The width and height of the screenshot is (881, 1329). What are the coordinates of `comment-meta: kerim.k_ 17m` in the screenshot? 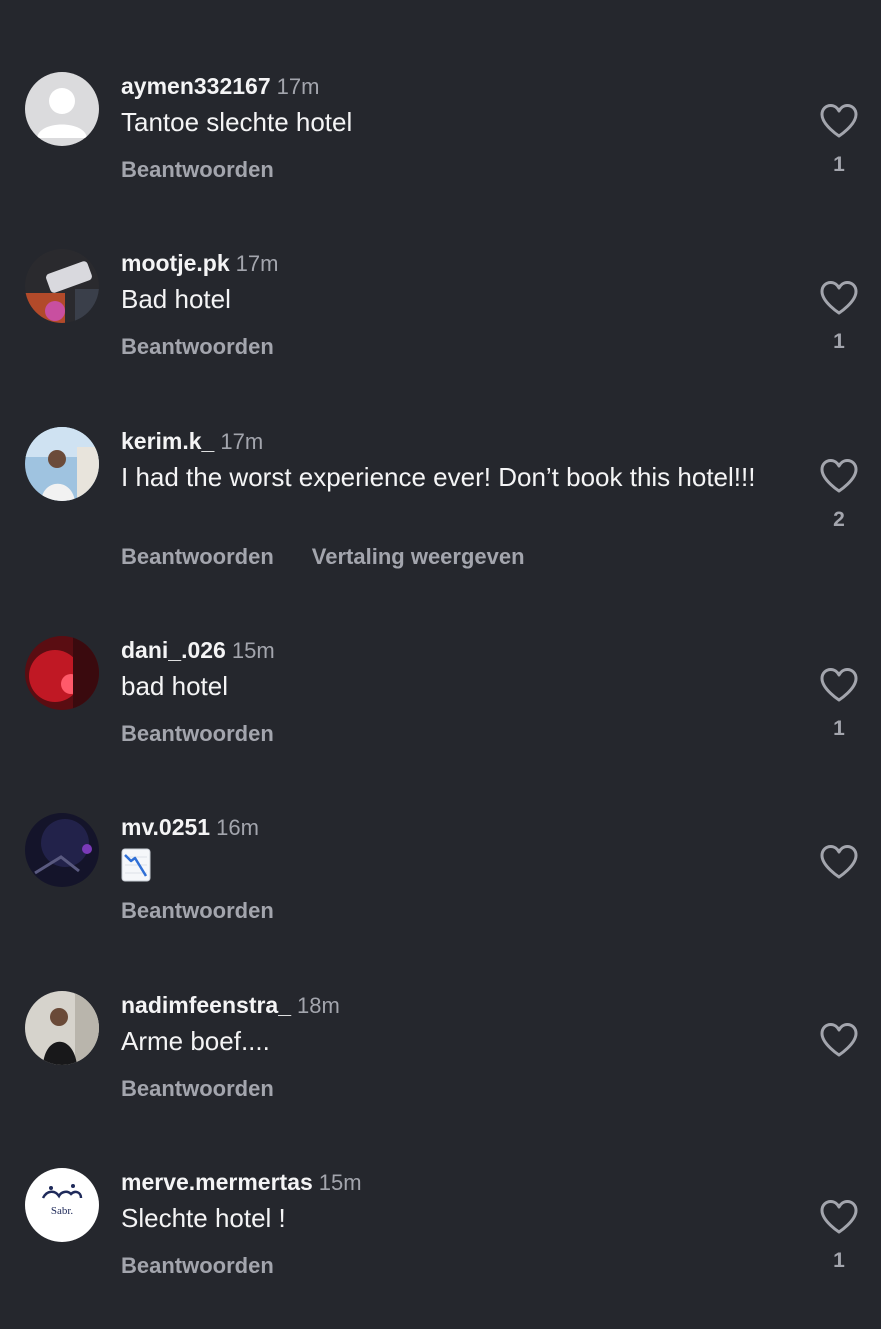 It's located at (192, 441).